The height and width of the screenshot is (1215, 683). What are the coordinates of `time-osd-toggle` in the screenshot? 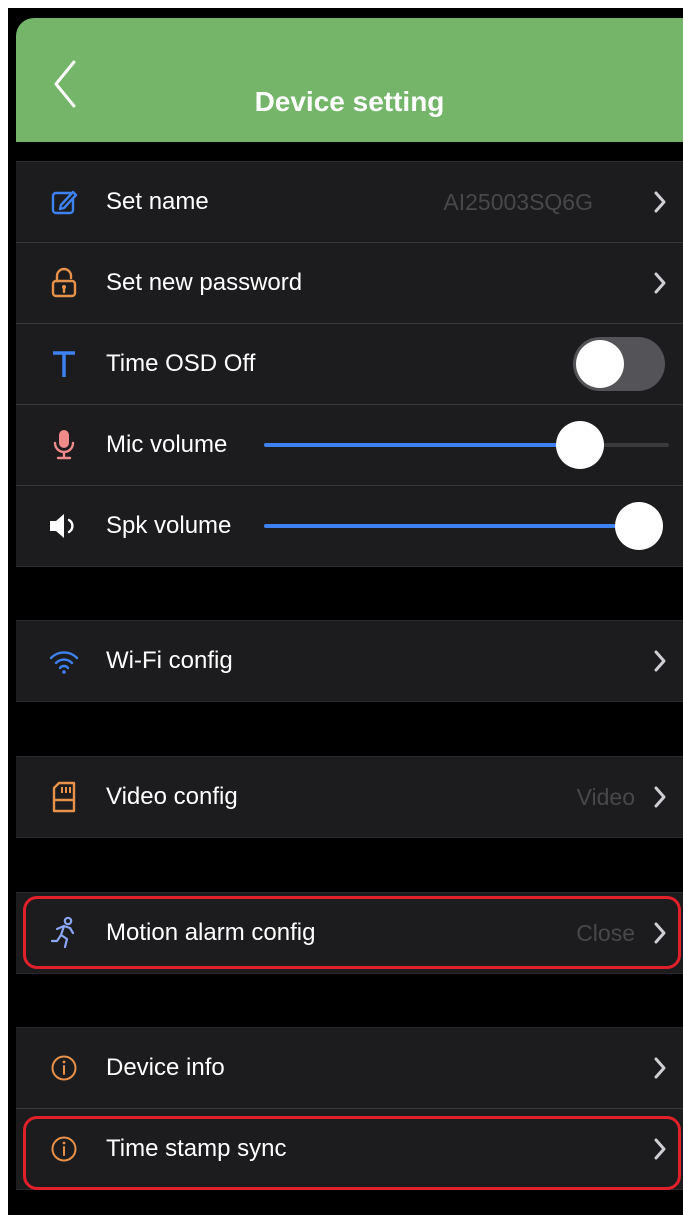 It's located at (619, 364).